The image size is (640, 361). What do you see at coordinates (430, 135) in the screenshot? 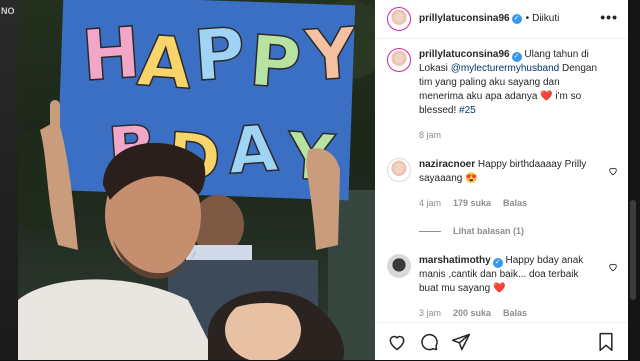
I see `caption-time: 8 jam` at bounding box center [430, 135].